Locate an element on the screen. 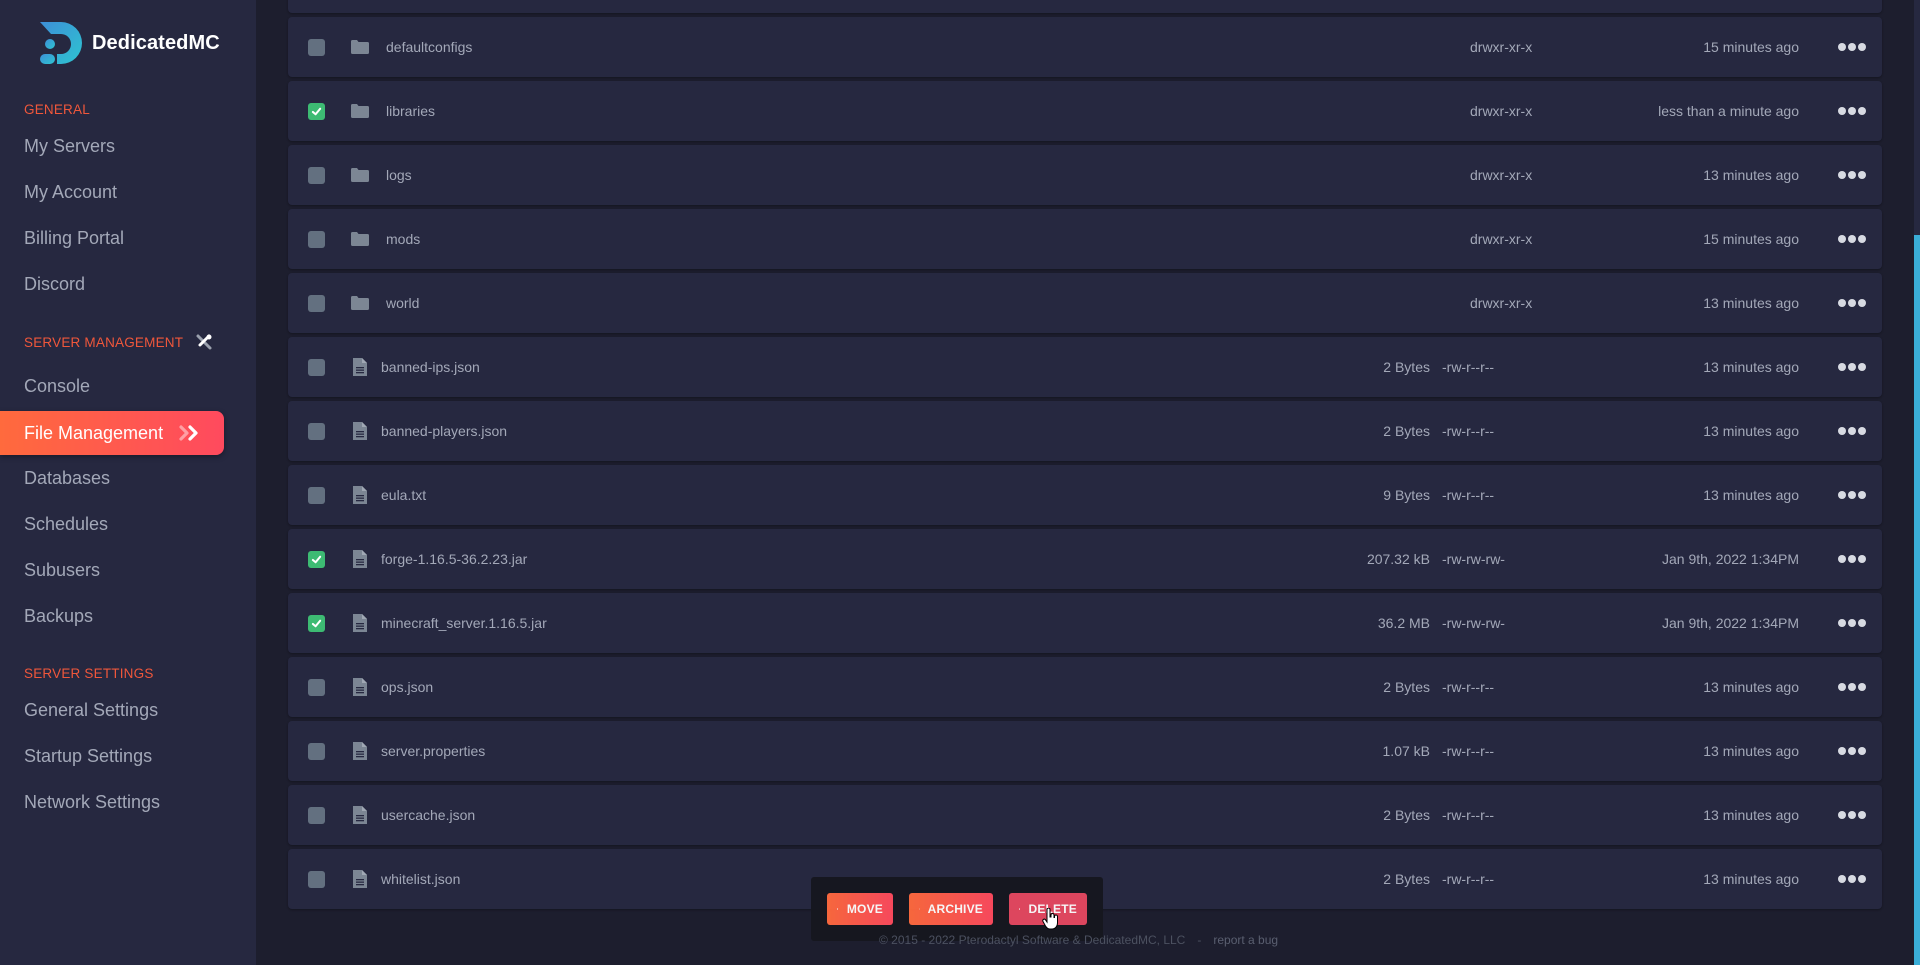 The width and height of the screenshot is (1920, 965). file-name: banned-ips.json is located at coordinates (430, 367).